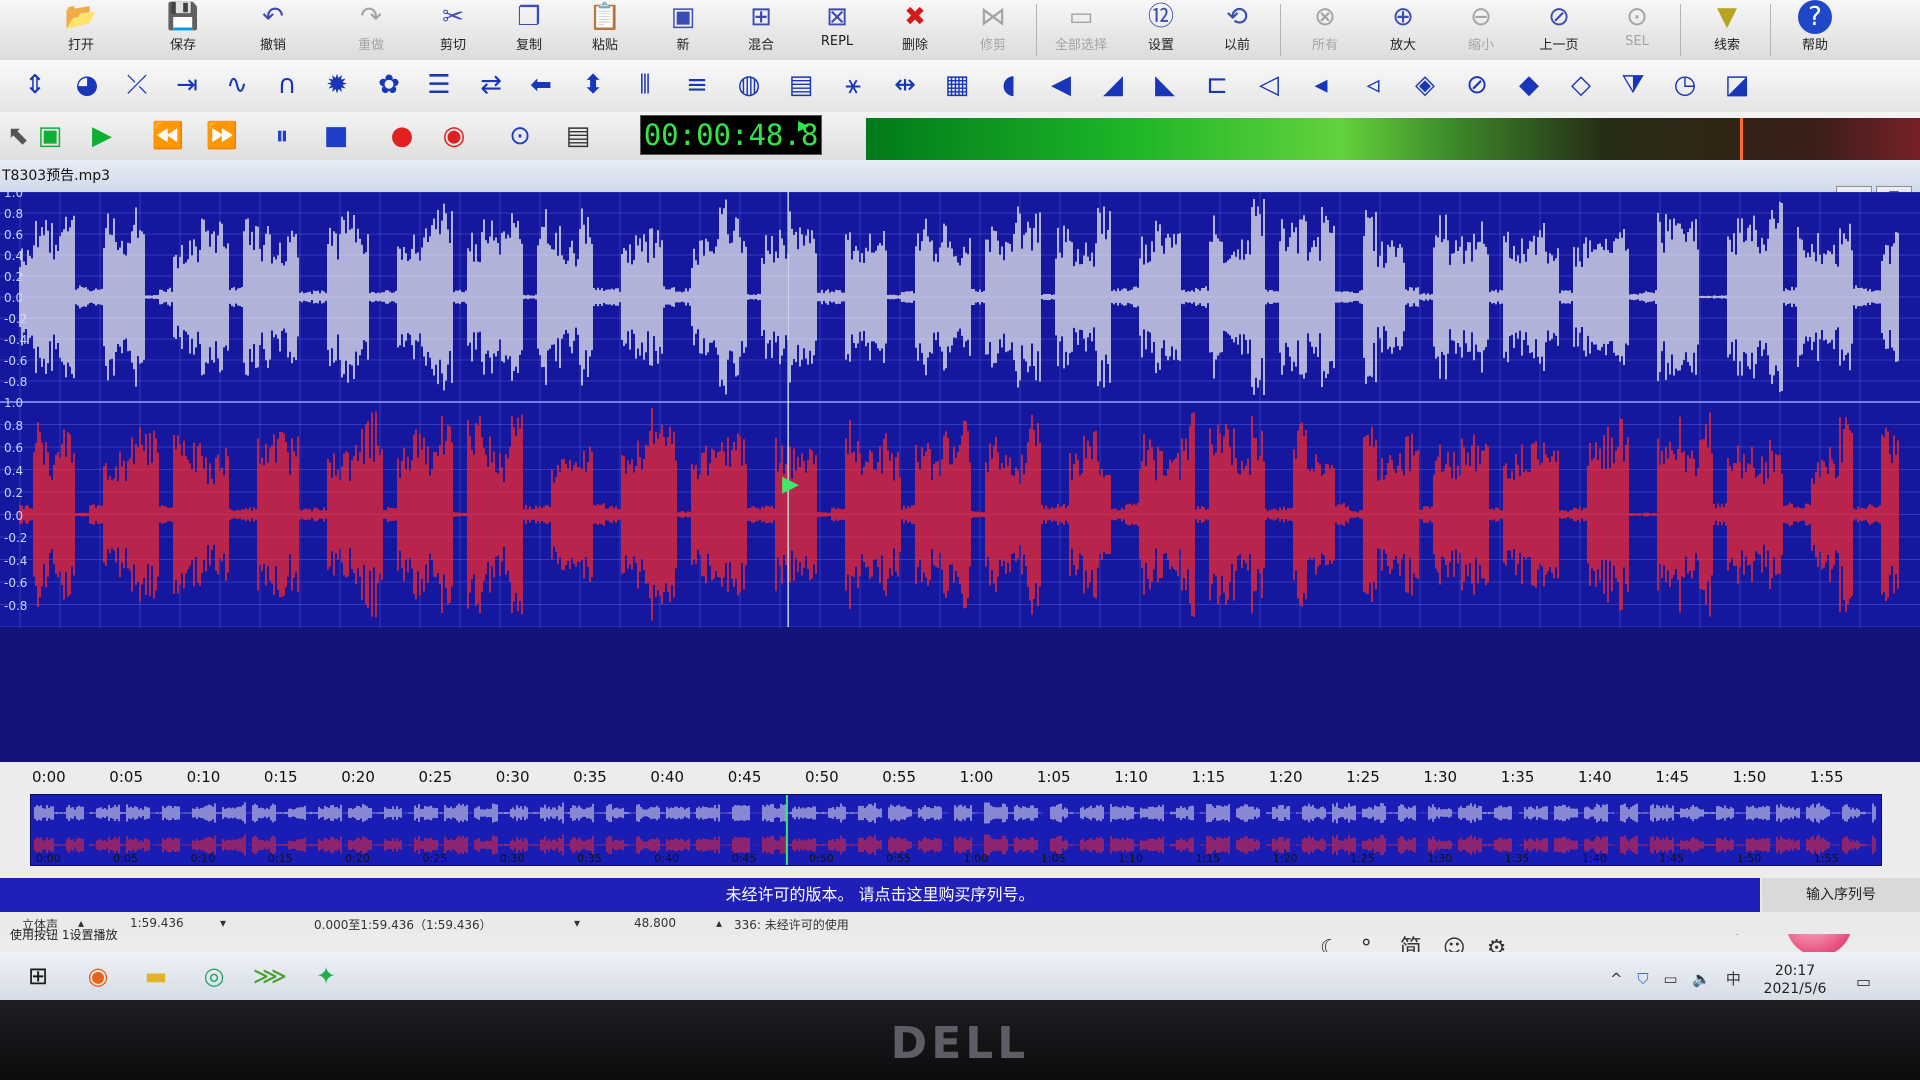 This screenshot has width=1920, height=1080. I want to click on enter-serial-button: 输入序列号, so click(1841, 895).